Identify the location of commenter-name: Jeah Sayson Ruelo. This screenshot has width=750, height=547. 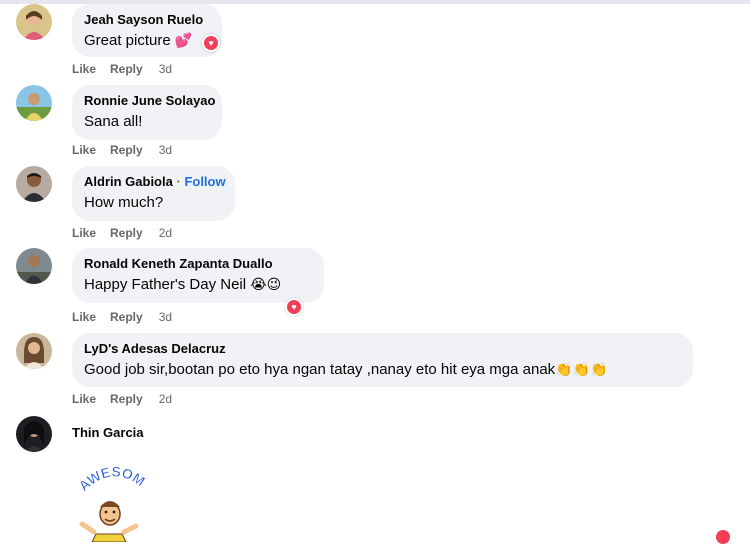
(147, 19).